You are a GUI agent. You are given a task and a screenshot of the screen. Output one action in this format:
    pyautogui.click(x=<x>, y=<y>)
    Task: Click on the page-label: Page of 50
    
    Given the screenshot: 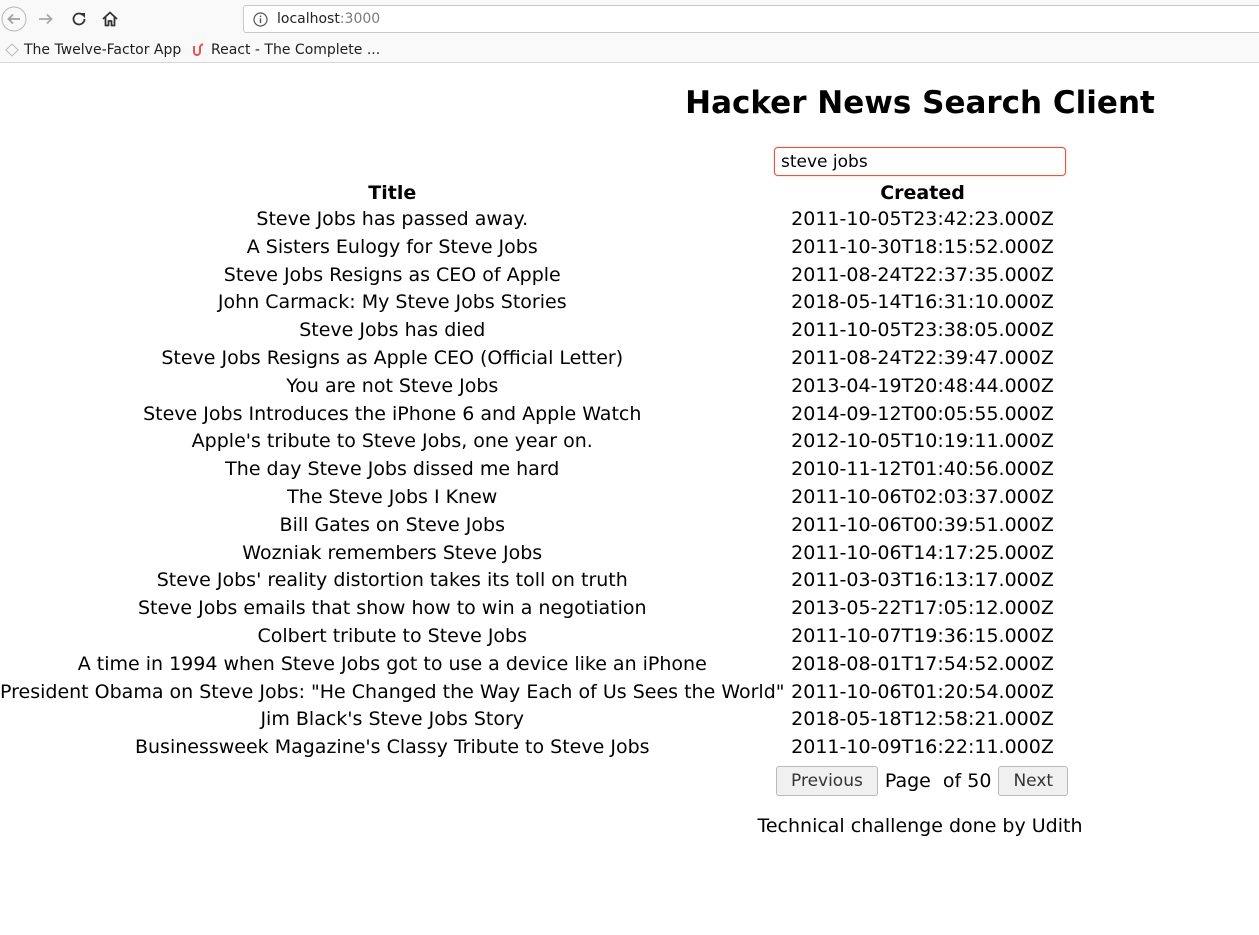 What is the action you would take?
    pyautogui.click(x=938, y=780)
    